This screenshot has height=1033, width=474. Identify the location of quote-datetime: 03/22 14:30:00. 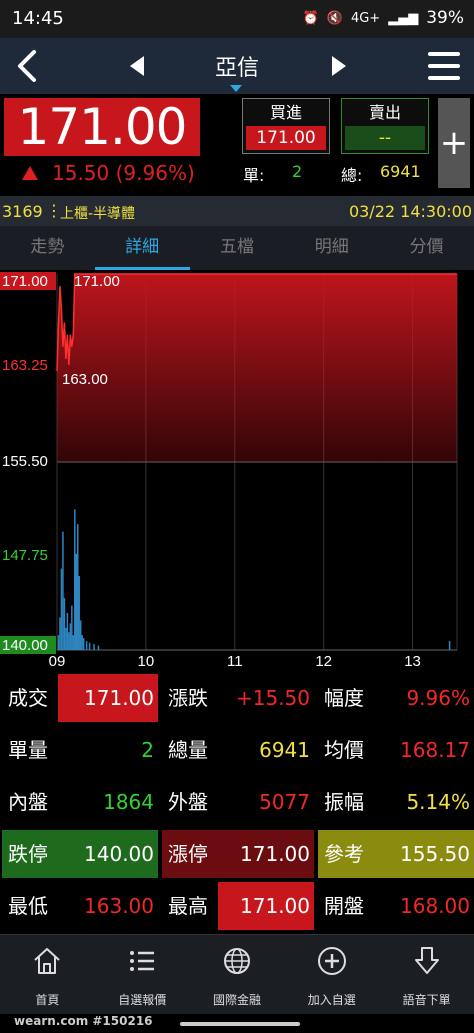
(410, 211).